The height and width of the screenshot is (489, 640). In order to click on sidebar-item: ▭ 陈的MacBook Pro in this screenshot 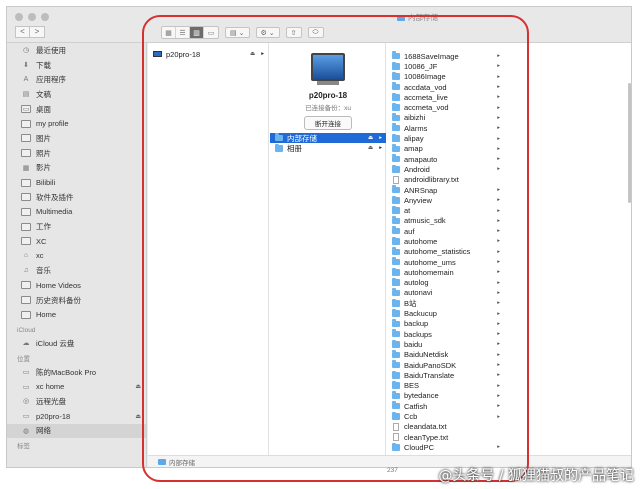, I will do `click(76, 372)`.